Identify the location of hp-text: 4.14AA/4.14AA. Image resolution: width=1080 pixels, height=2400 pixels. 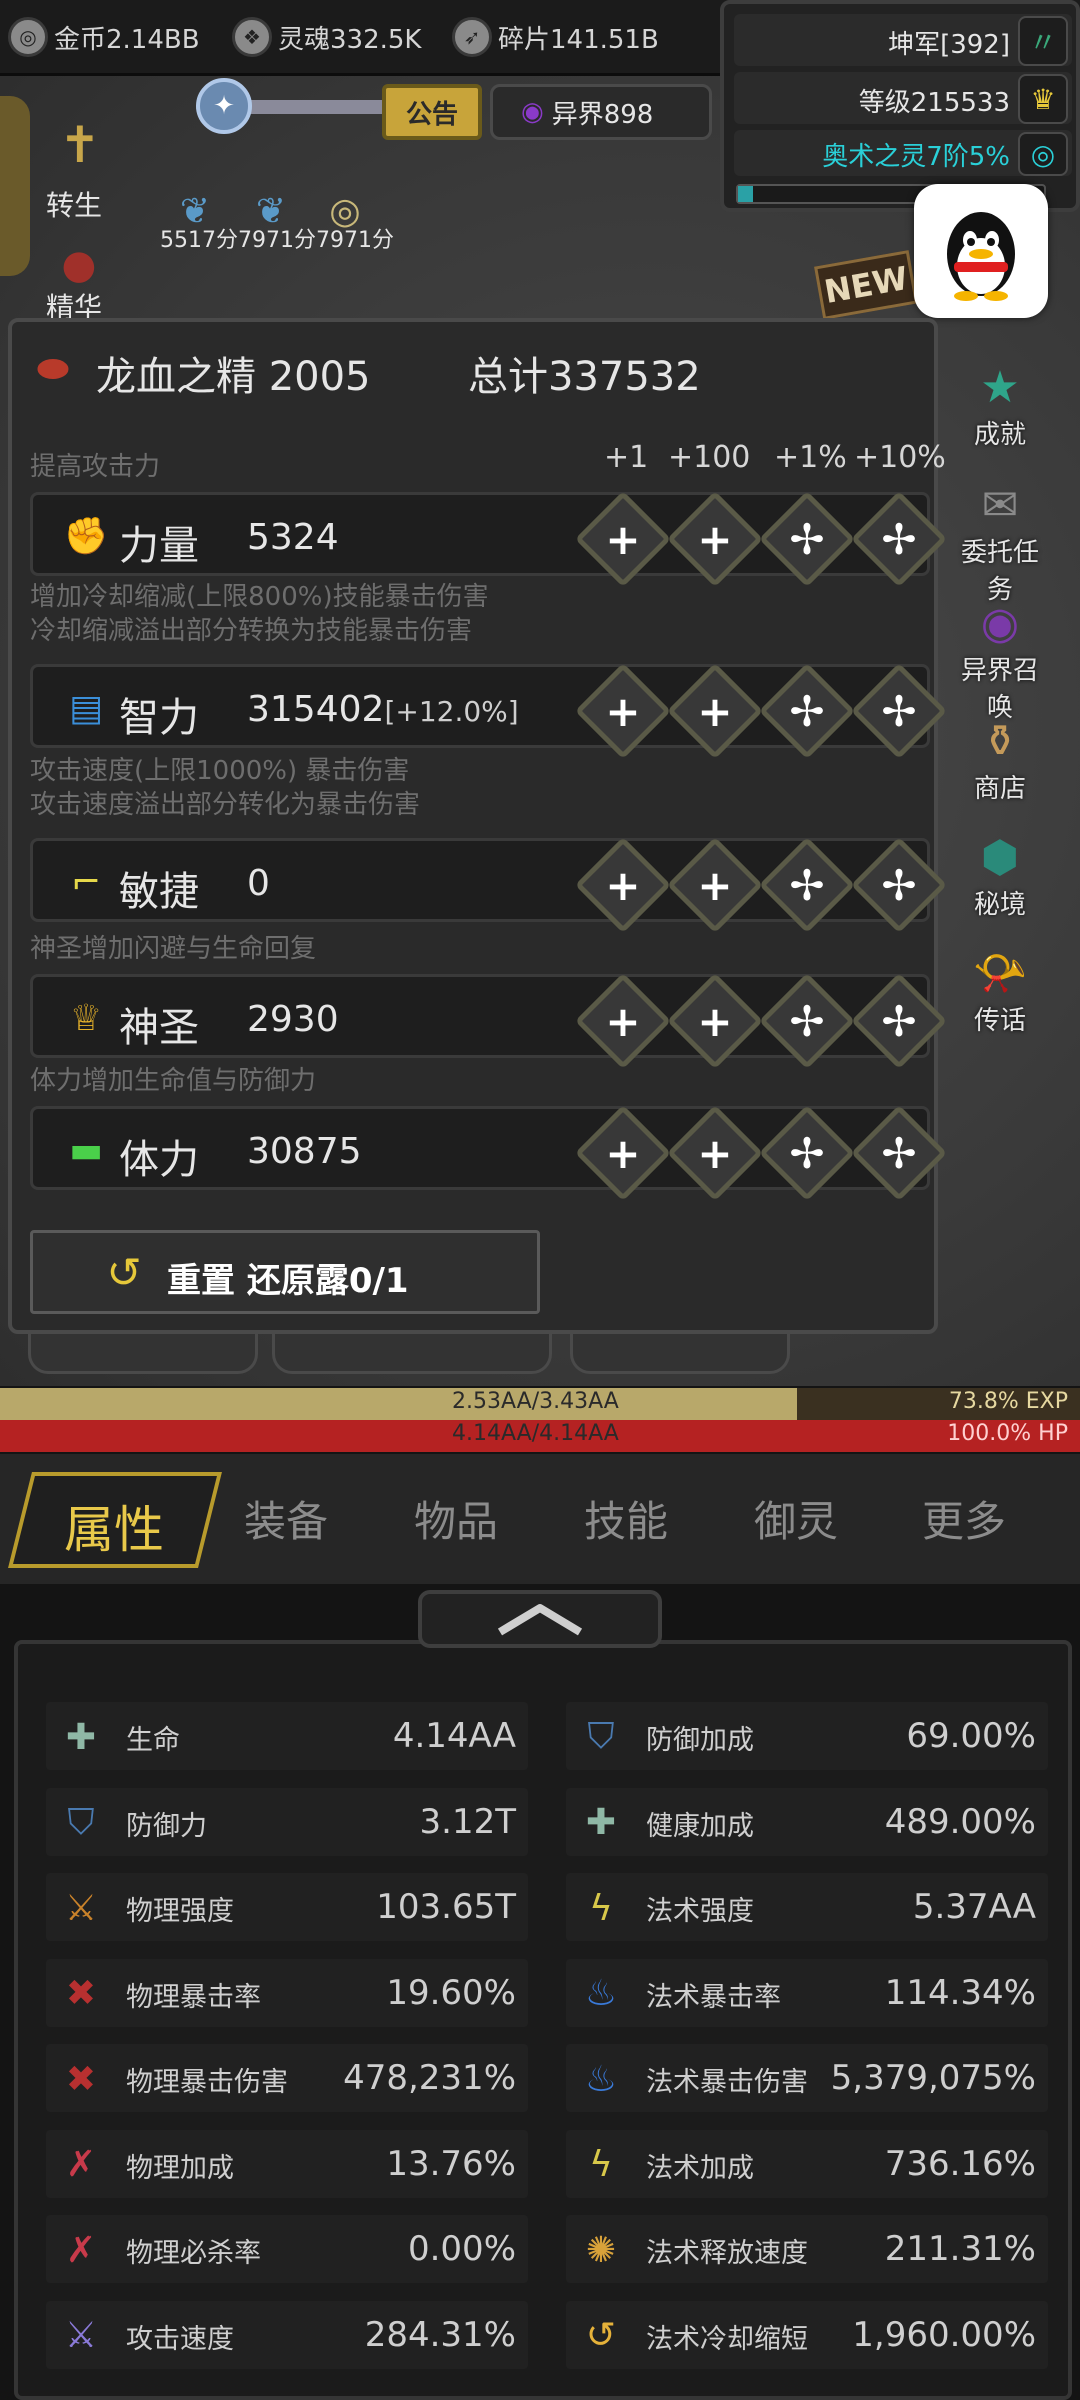
(535, 1433).